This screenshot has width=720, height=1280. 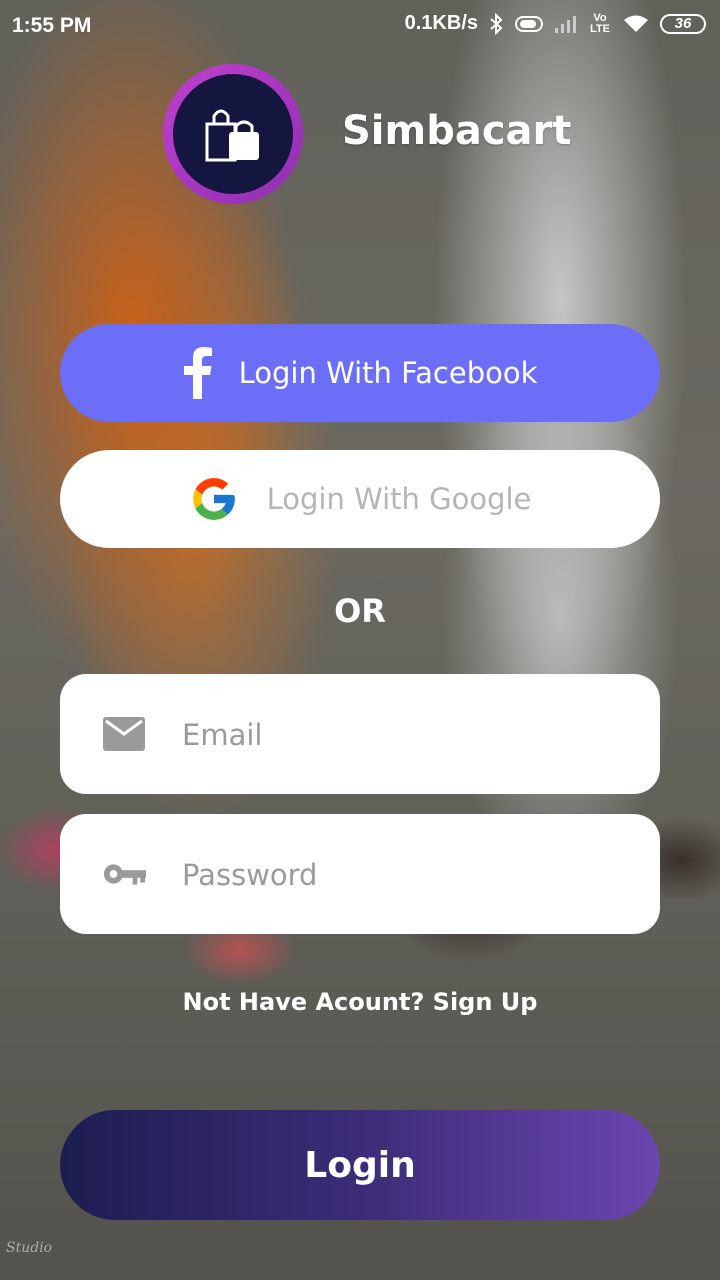 I want to click on google-button-label: Login With Google, so click(x=399, y=499).